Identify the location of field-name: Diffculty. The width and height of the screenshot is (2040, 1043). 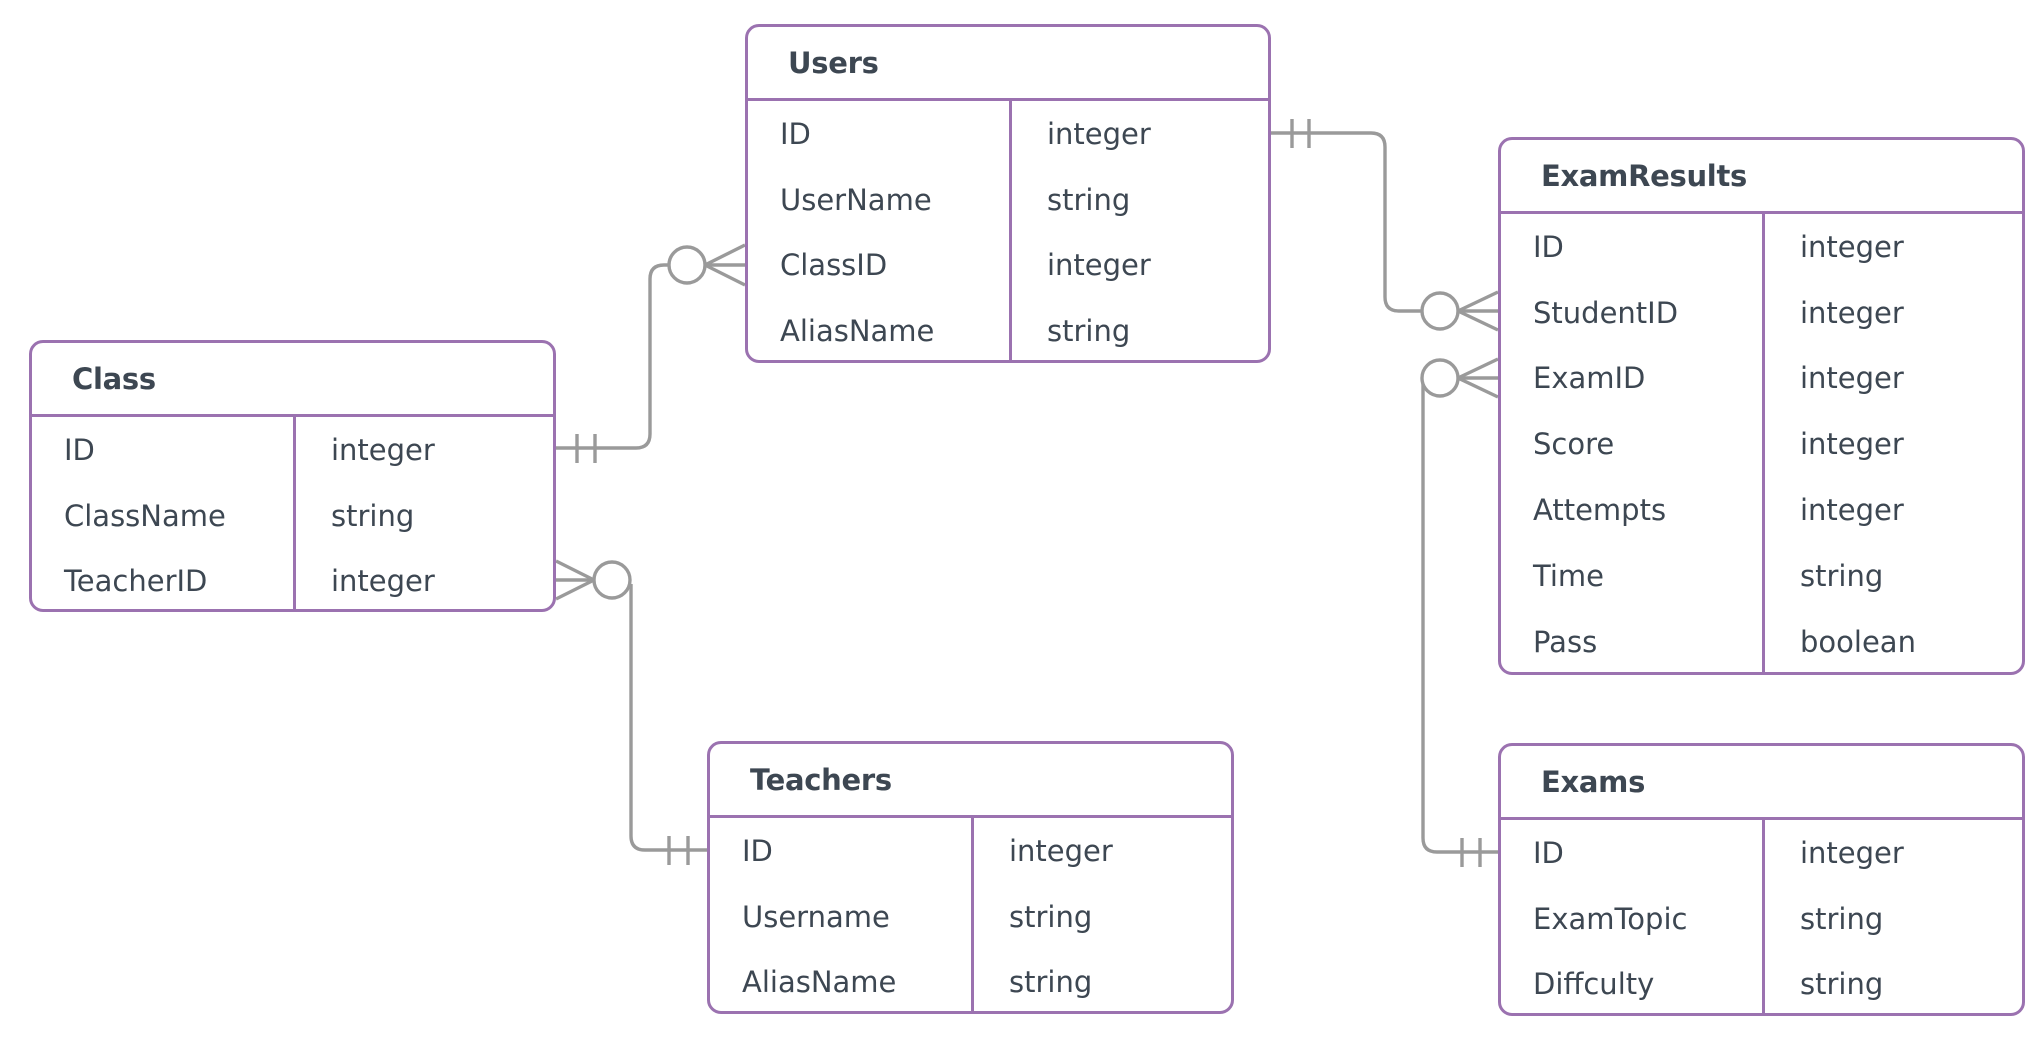
(1594, 984).